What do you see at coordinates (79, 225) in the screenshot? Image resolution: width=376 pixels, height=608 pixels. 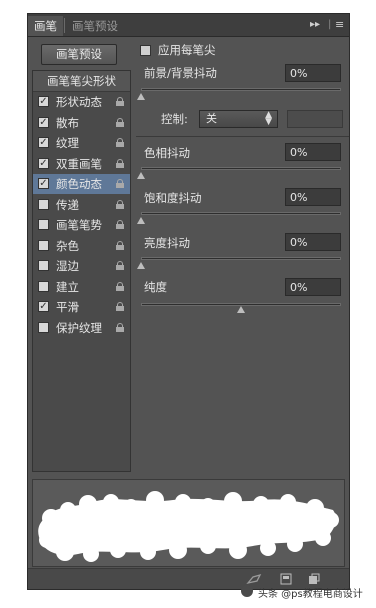 I see `option-label: 画笔笔势` at bounding box center [79, 225].